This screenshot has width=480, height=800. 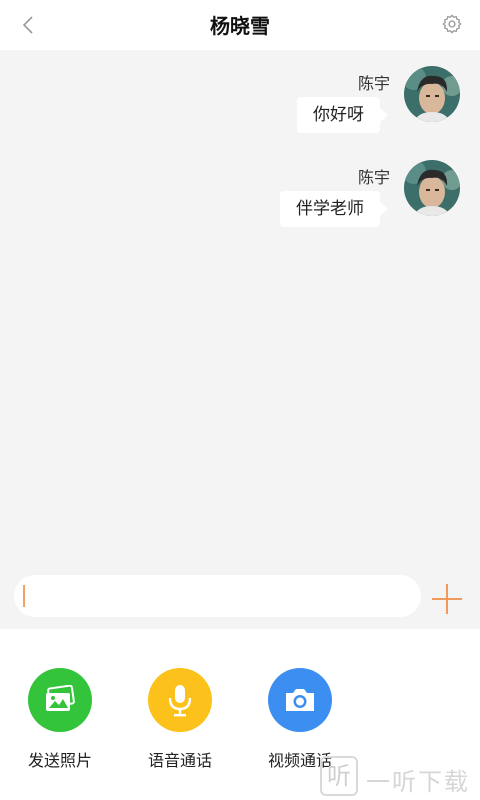 I want to click on send-photo-label: 发送照片, so click(x=59, y=760).